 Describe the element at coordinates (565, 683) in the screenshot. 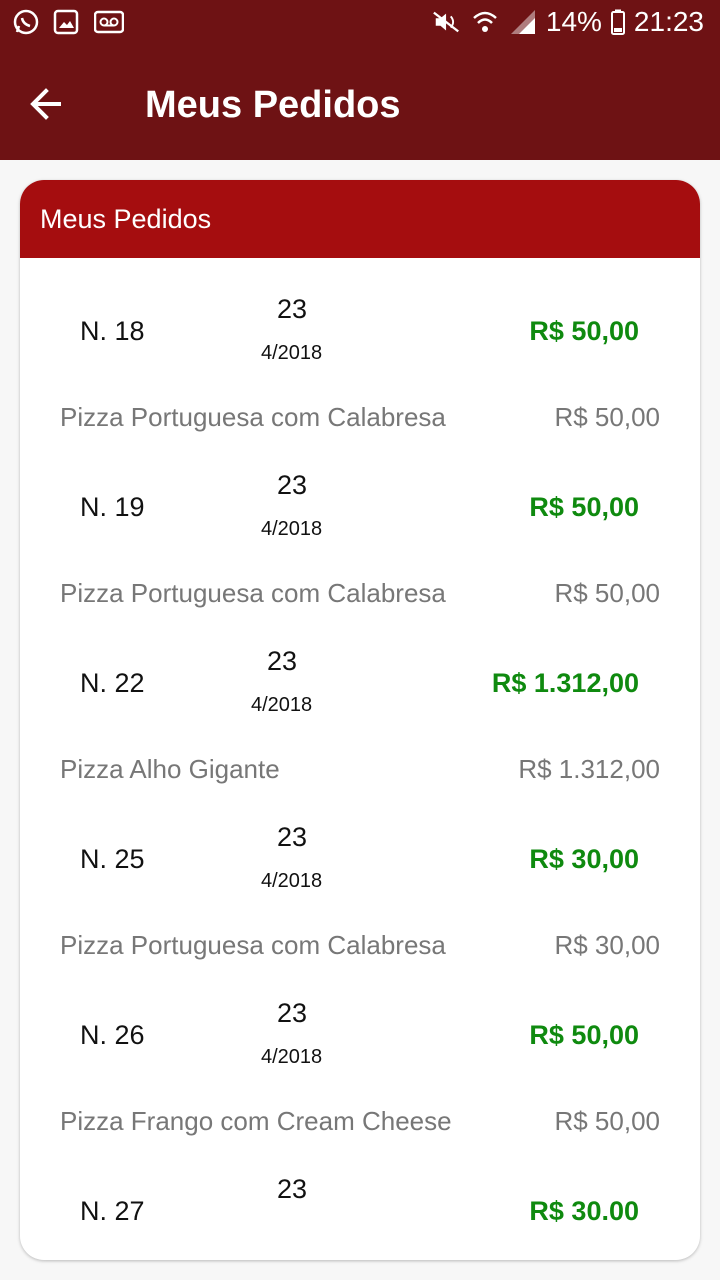

I see `order-total: R$ 1.312,00` at that location.